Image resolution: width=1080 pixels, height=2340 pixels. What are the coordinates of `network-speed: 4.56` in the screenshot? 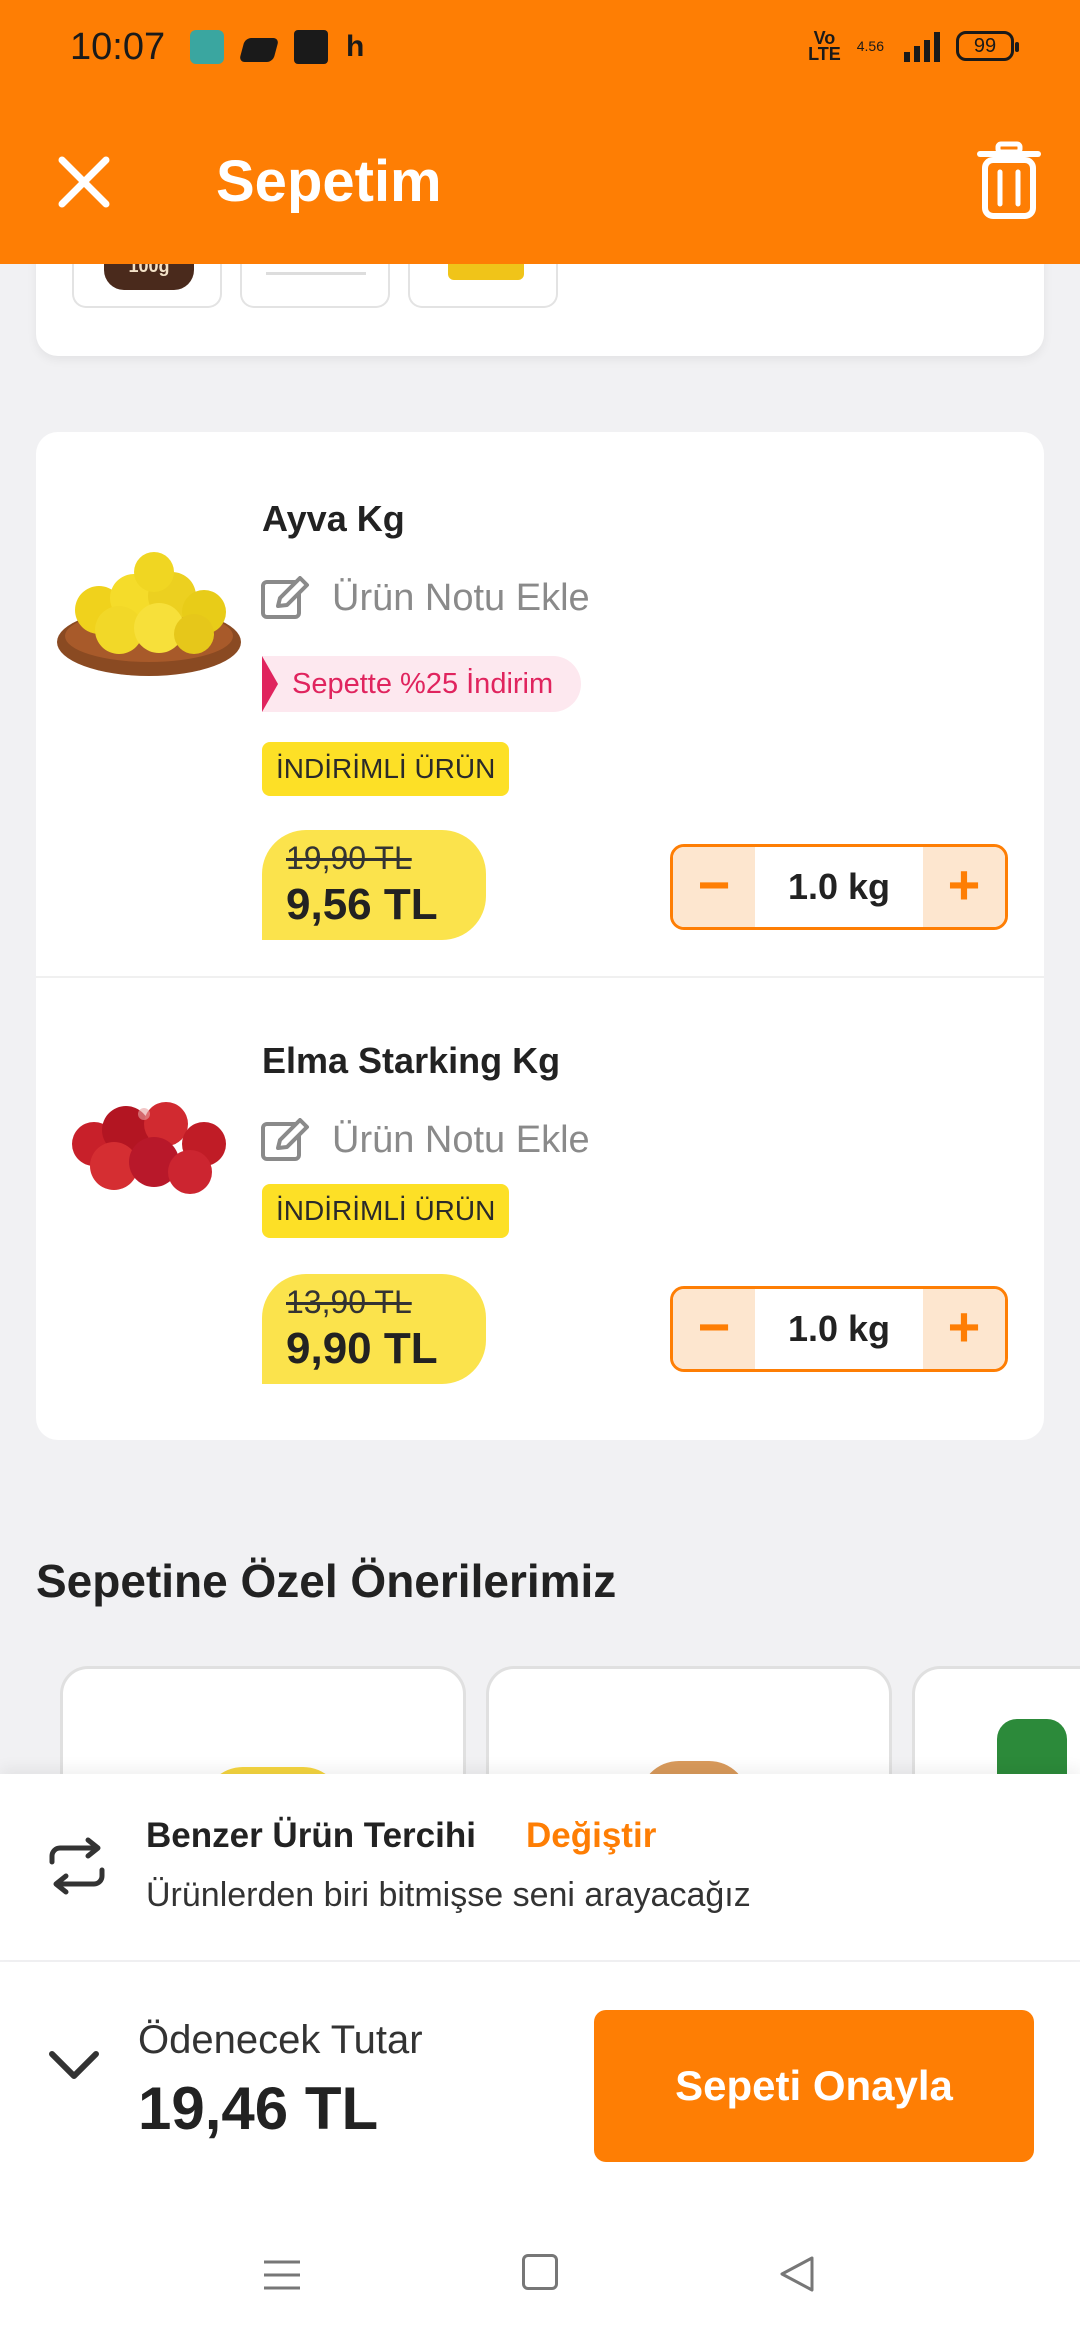 It's located at (870, 46).